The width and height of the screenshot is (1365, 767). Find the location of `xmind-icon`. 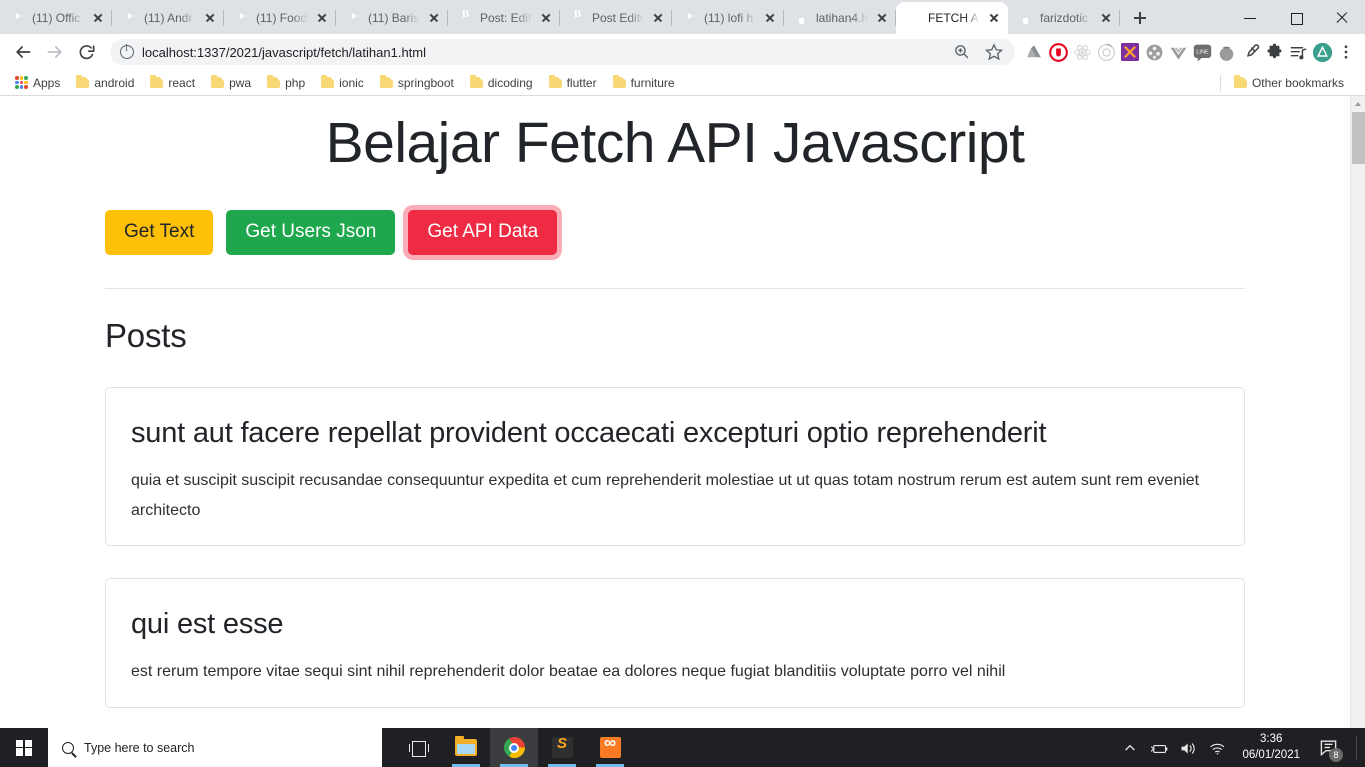

xmind-icon is located at coordinates (1130, 52).